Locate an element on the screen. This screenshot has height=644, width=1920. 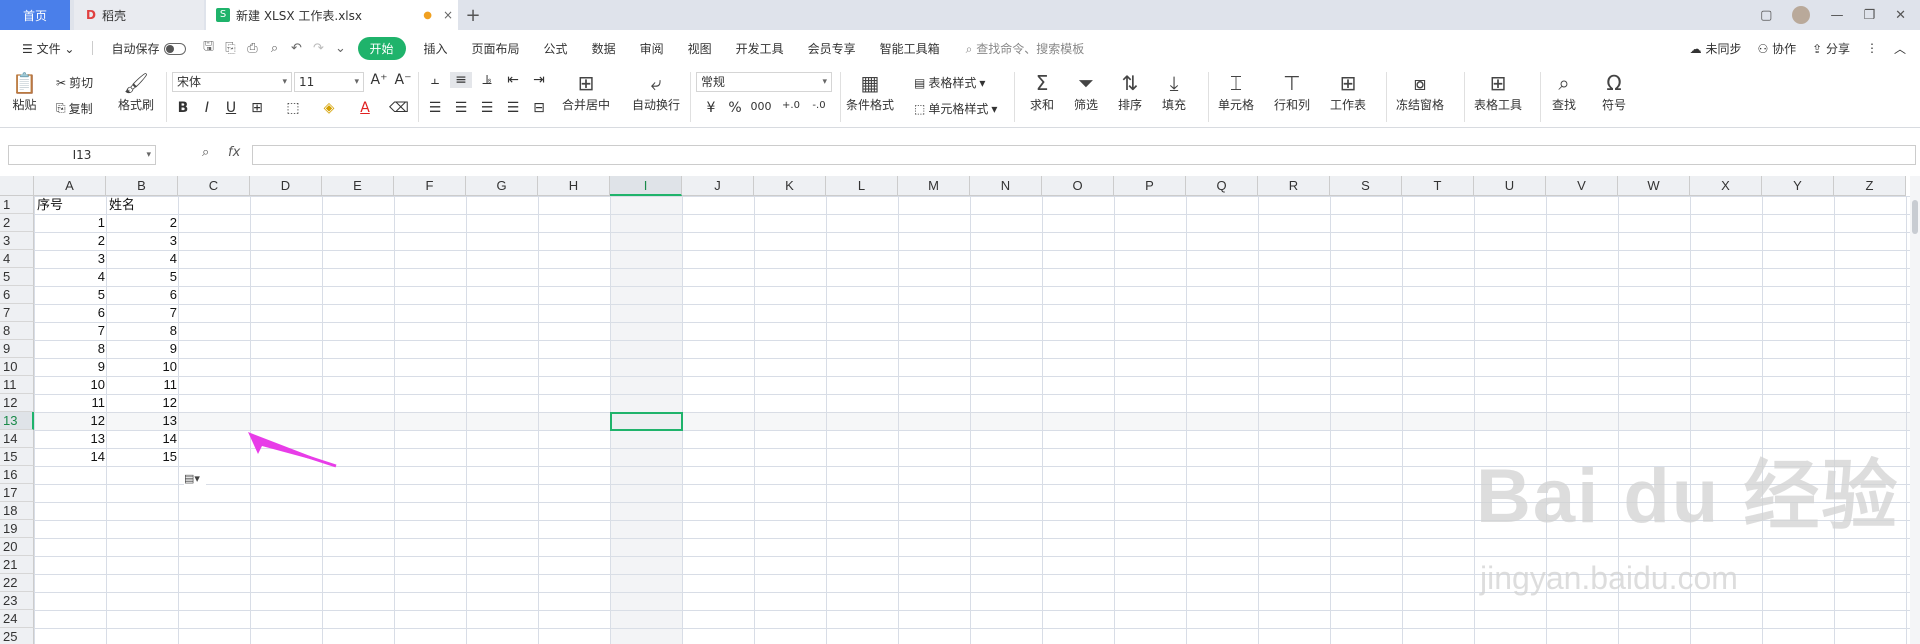
row-header-13: 13 is located at coordinates (17, 421).